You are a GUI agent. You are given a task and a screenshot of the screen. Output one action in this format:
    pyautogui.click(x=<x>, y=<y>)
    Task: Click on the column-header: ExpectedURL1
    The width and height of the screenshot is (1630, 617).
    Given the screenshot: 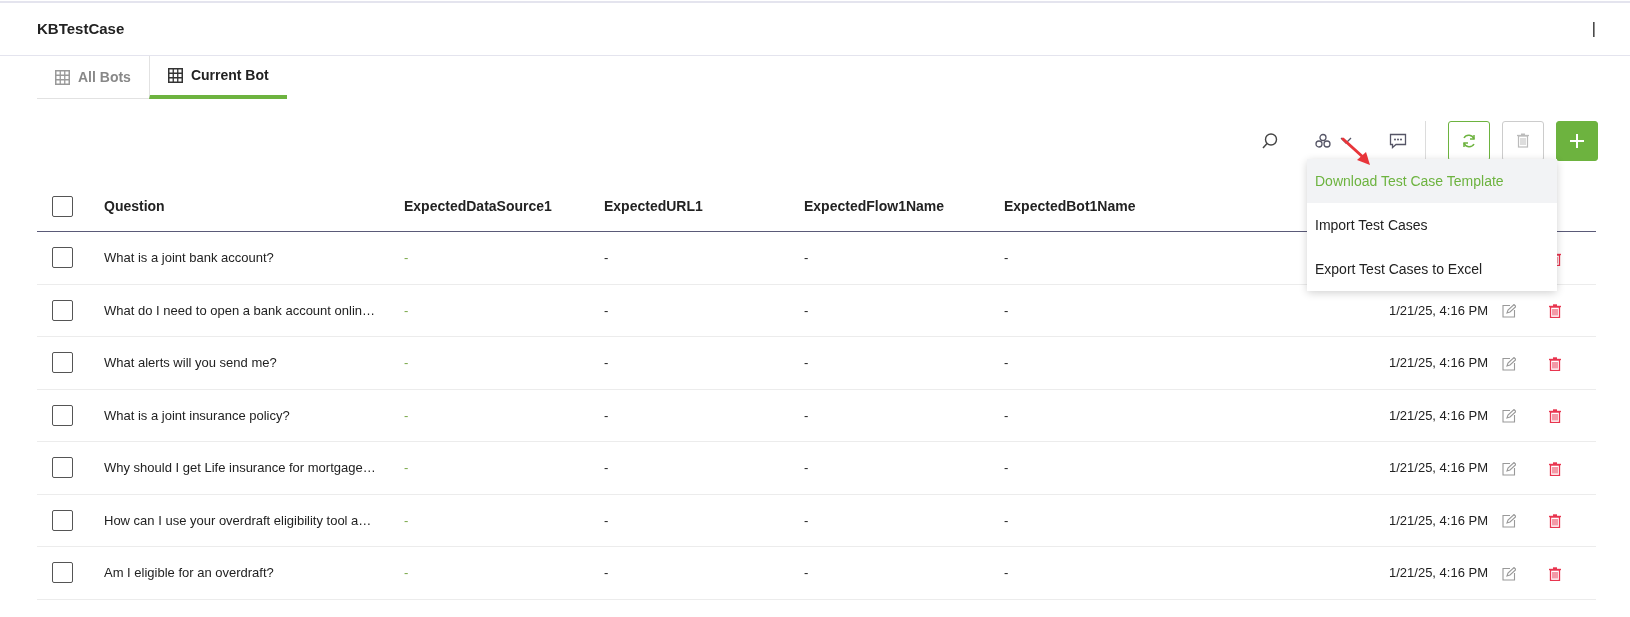 What is the action you would take?
    pyautogui.click(x=653, y=206)
    